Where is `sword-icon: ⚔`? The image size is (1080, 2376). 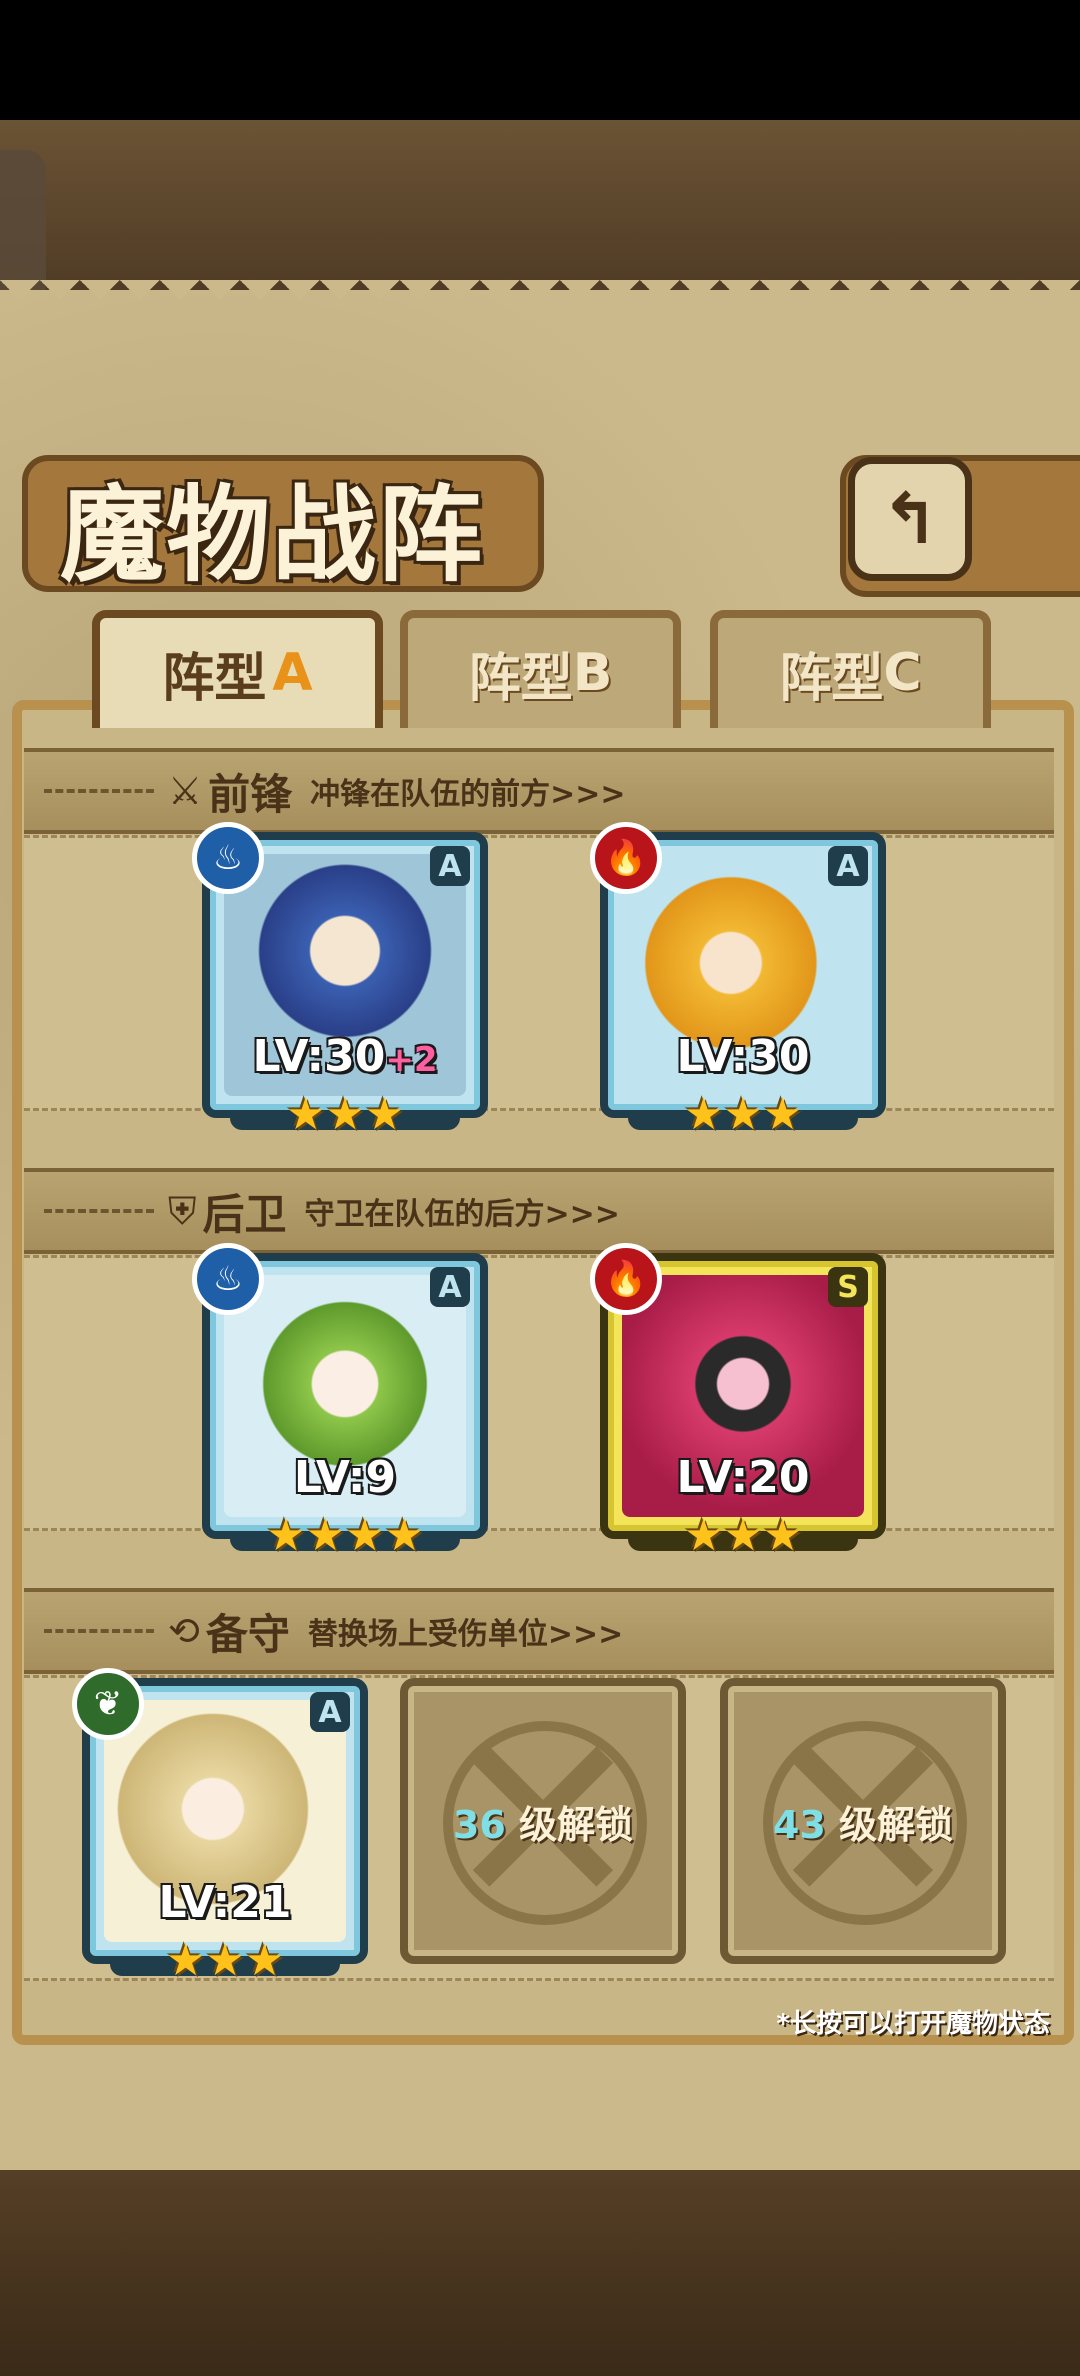
sword-icon: ⚔ is located at coordinates (185, 791).